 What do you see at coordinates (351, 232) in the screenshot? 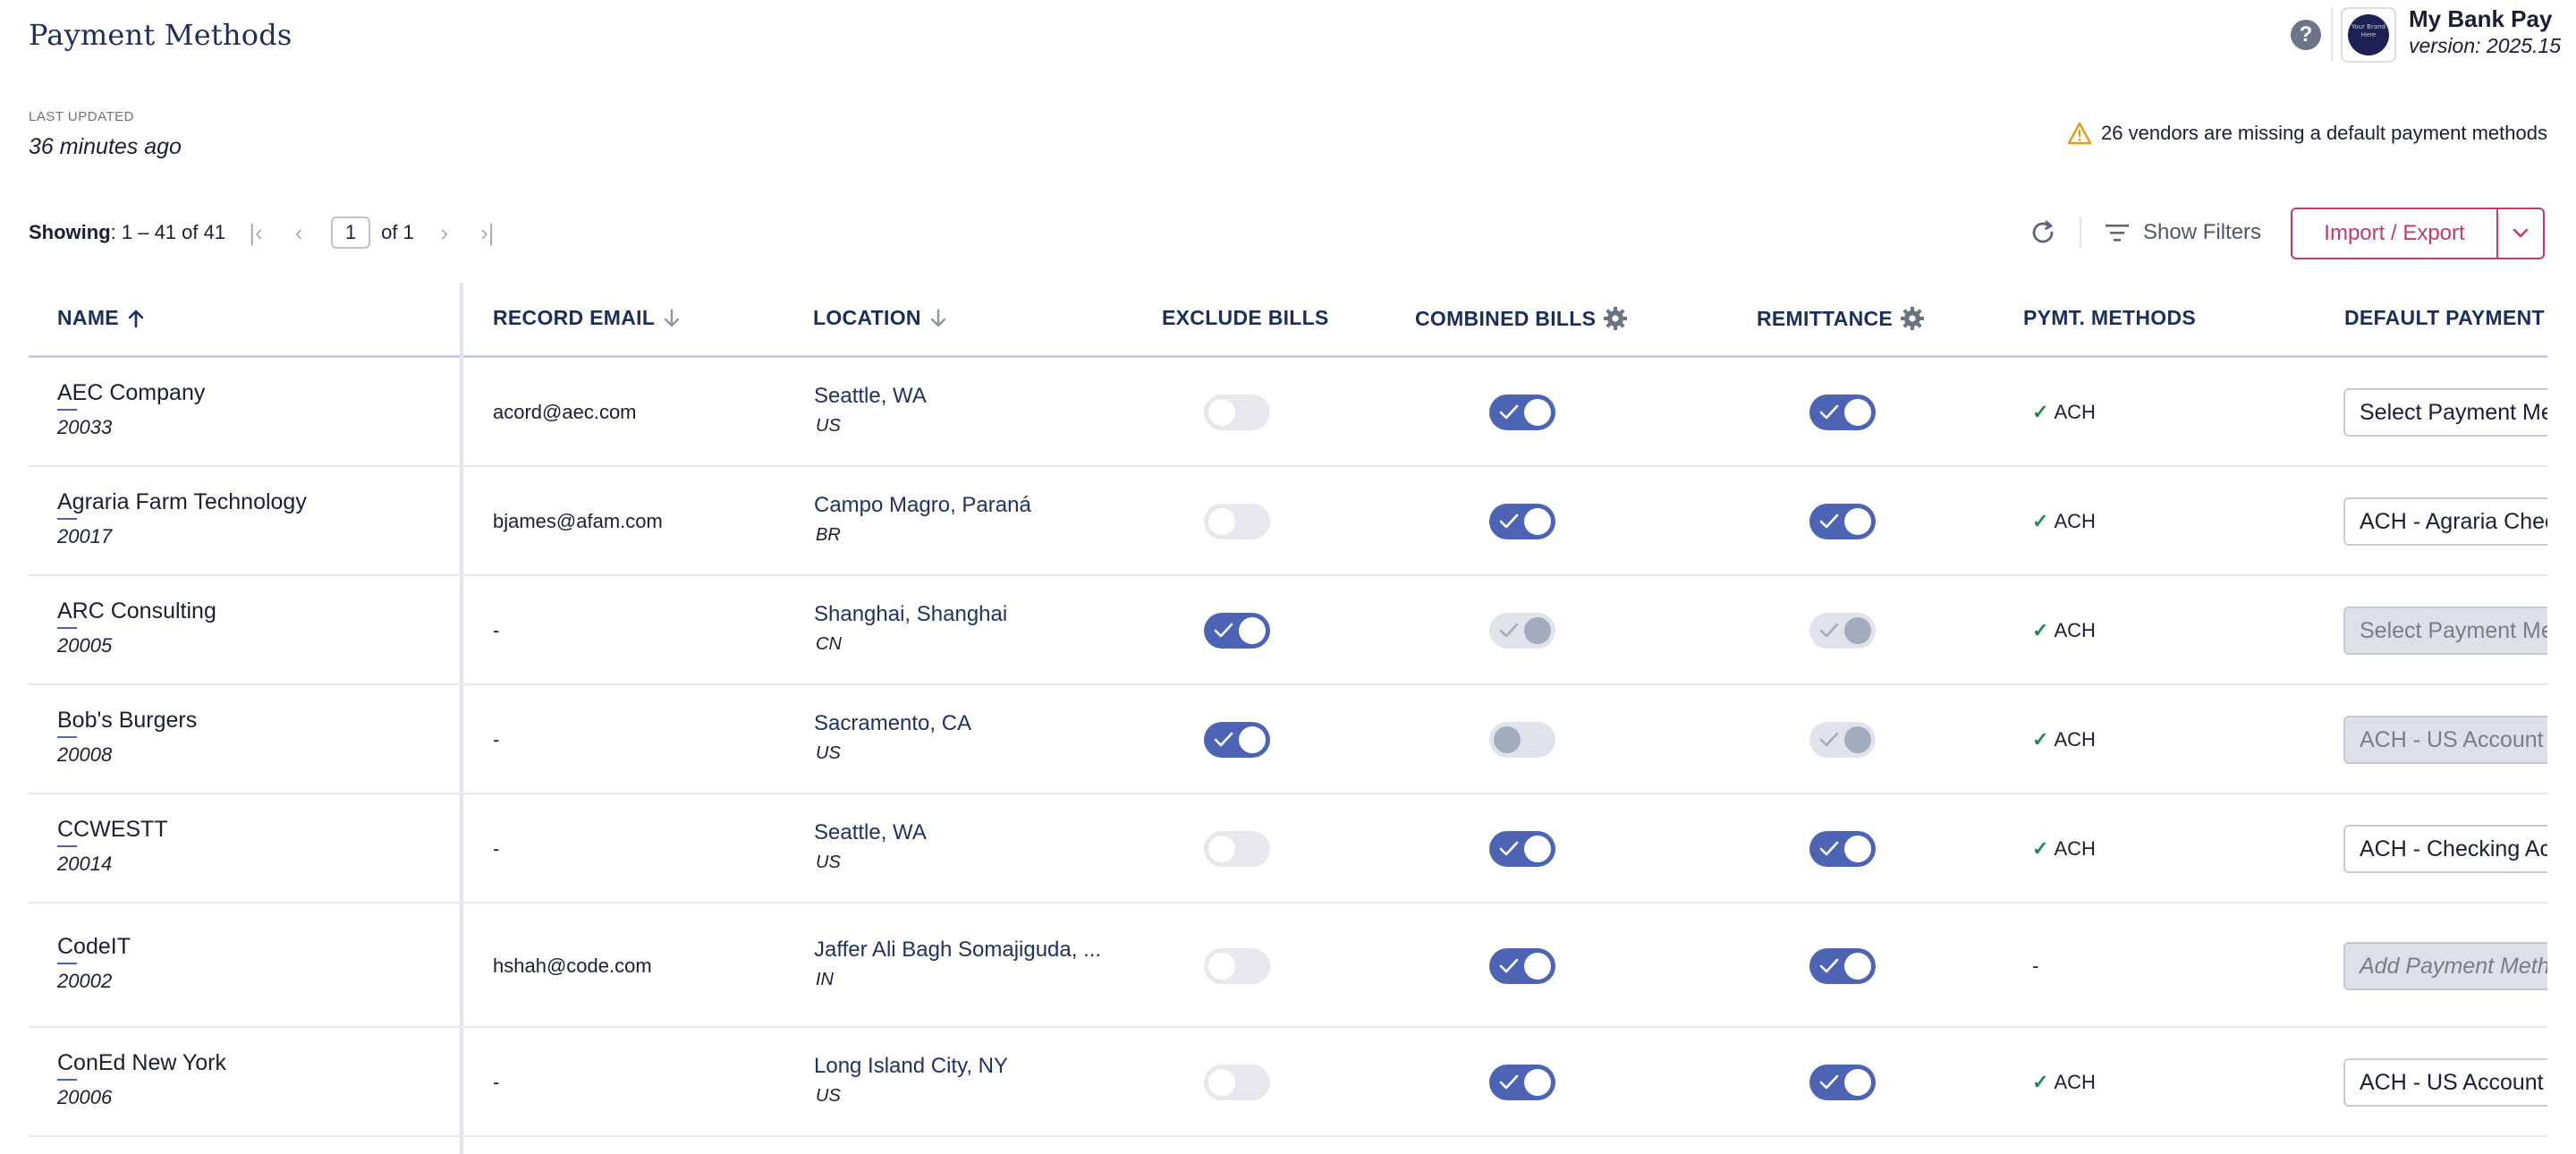
I see `page-number-input: 1` at bounding box center [351, 232].